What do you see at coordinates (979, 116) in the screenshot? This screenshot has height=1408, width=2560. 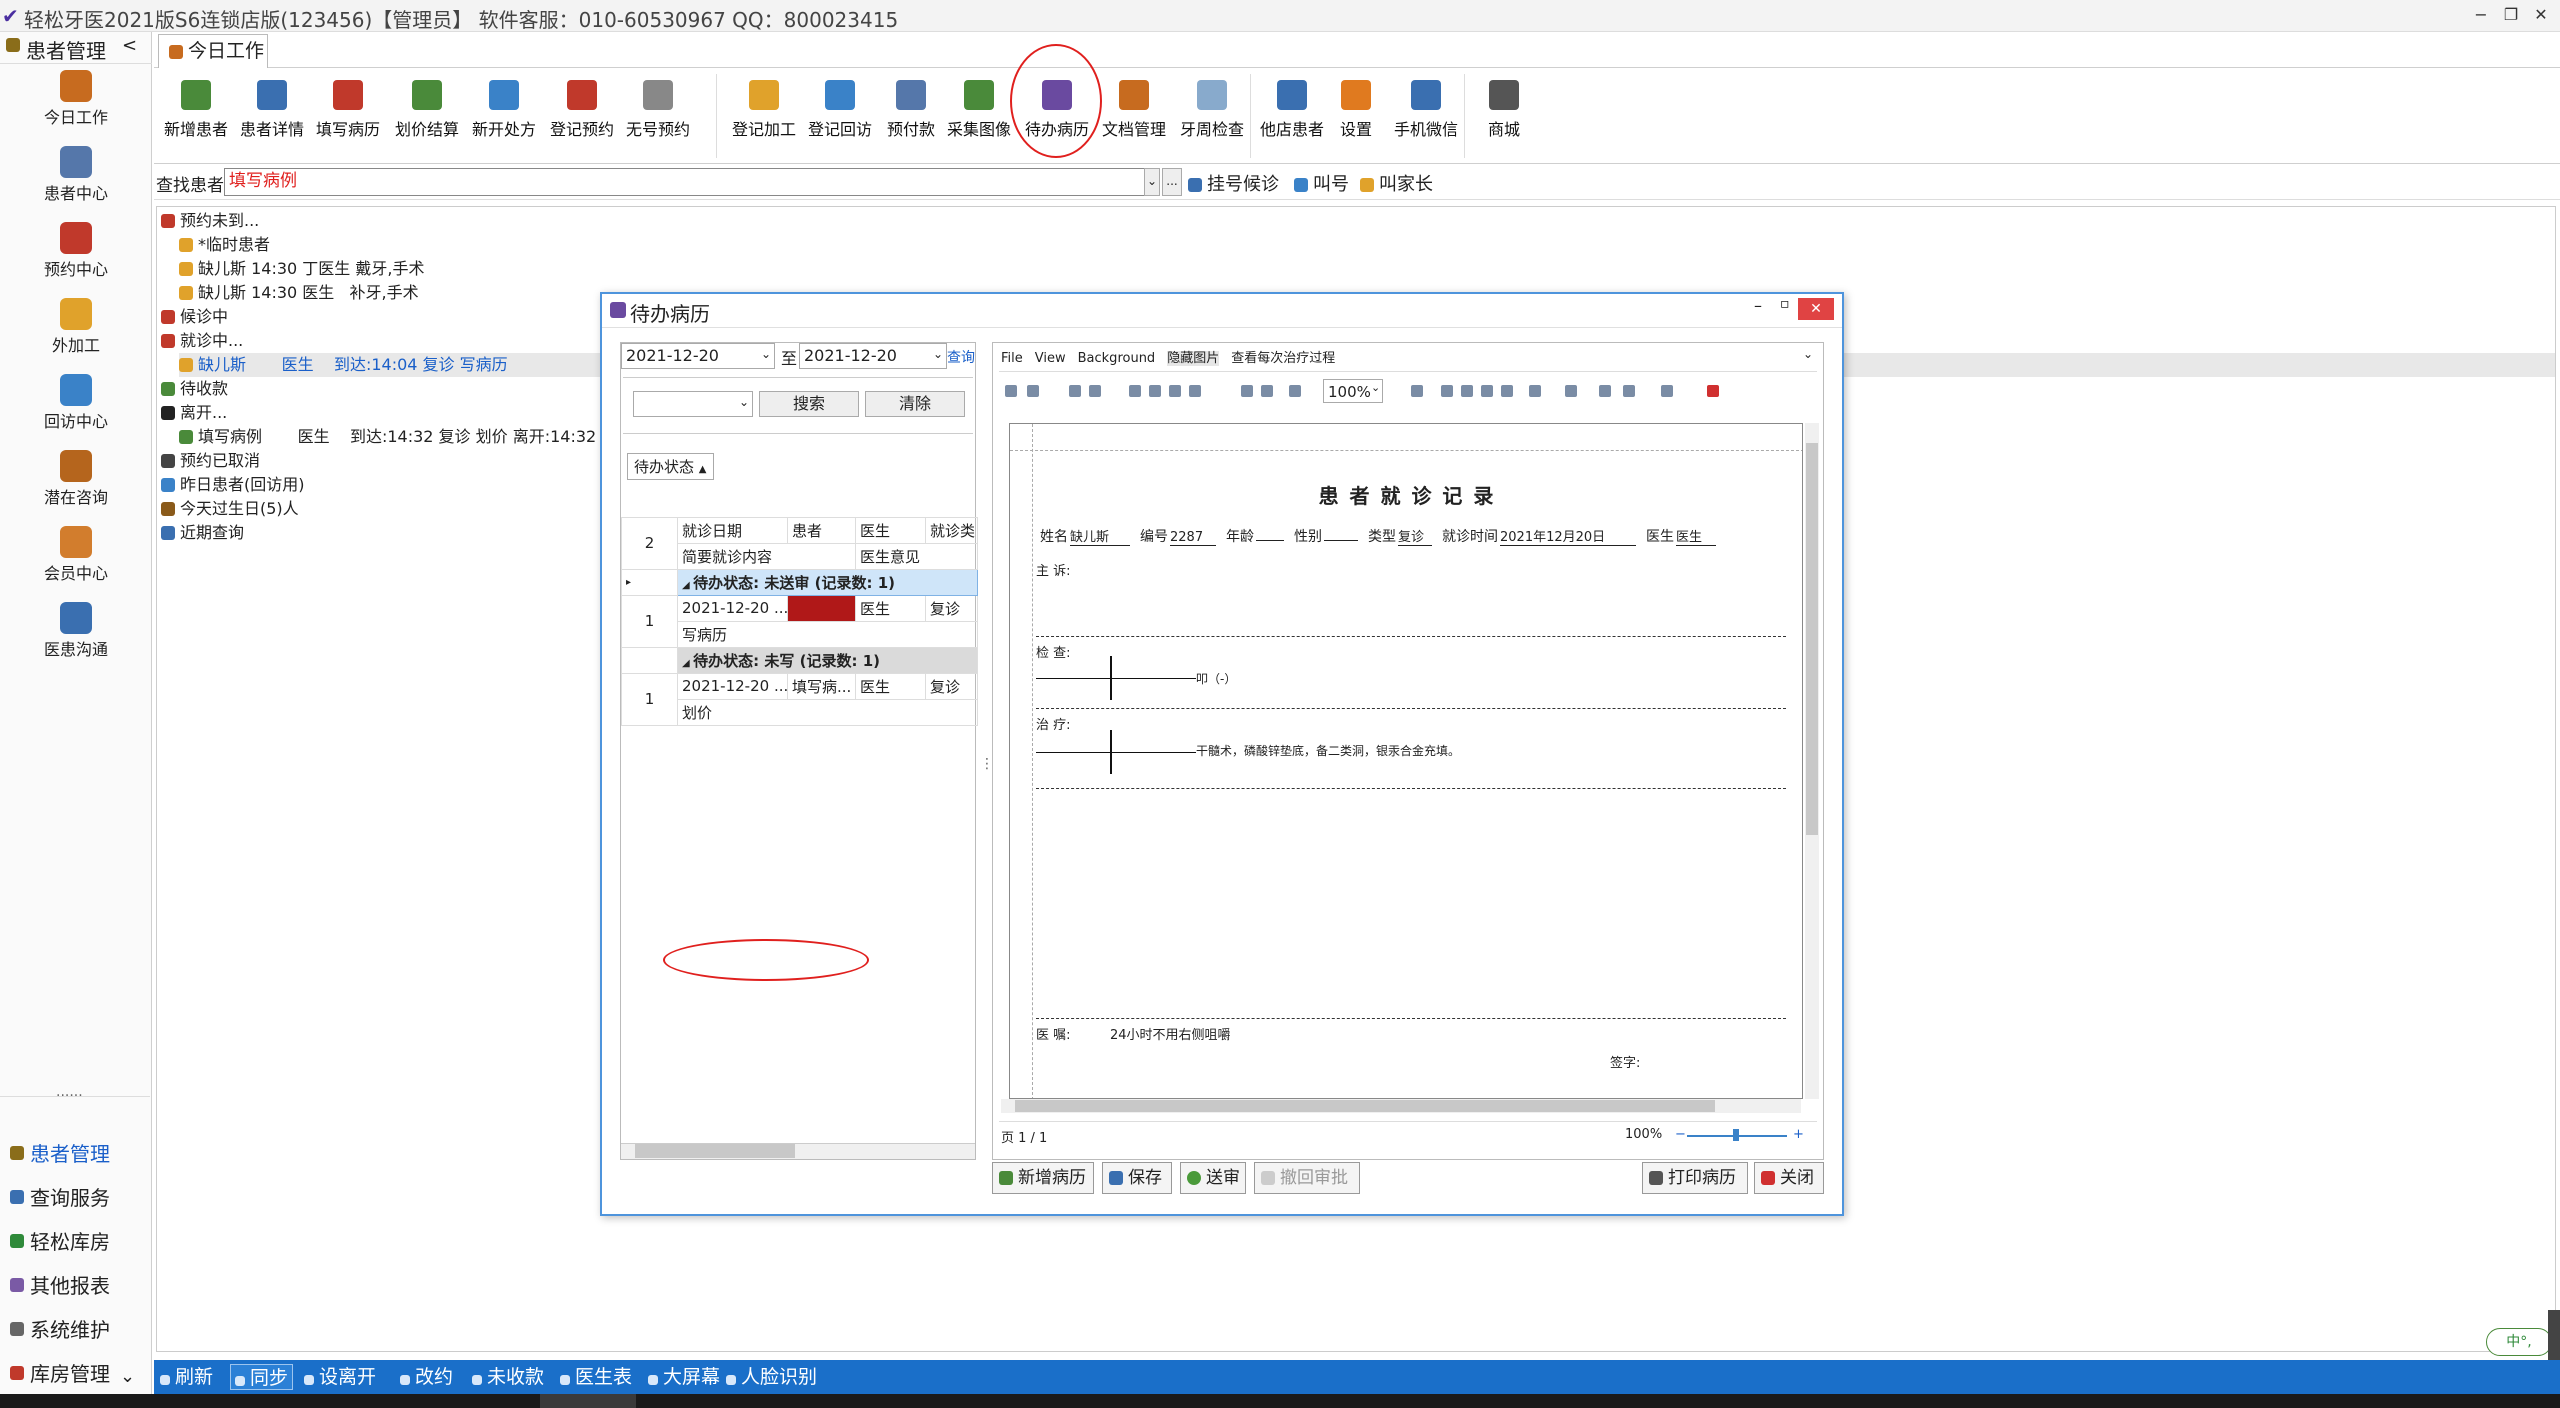 I see `ribbon-image-button: 采集图像` at bounding box center [979, 116].